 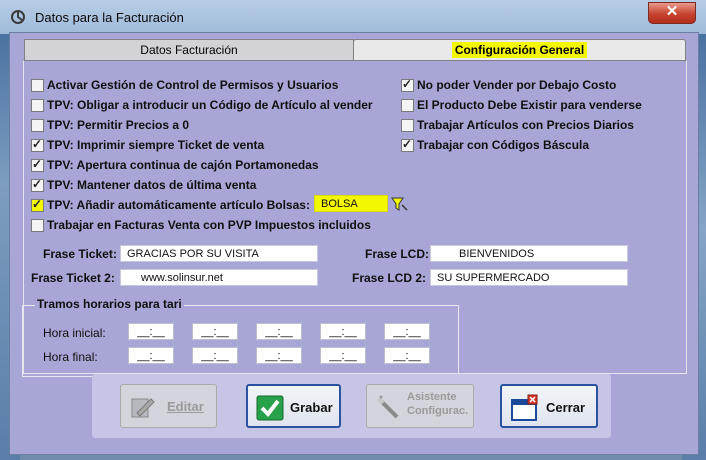 I want to click on hora-final-slot-5: __:__, so click(x=407, y=355).